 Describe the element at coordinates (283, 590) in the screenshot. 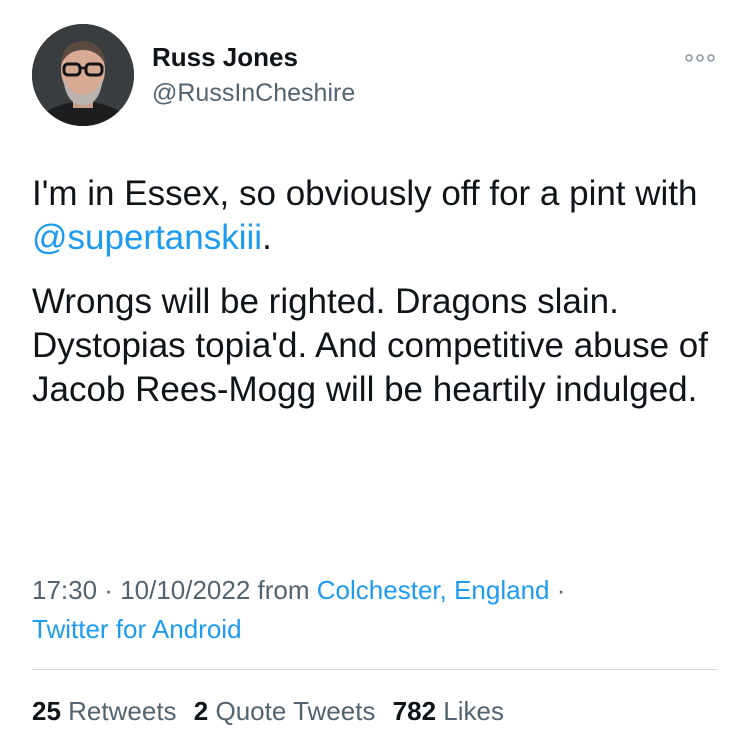

I see `from-label: from` at that location.